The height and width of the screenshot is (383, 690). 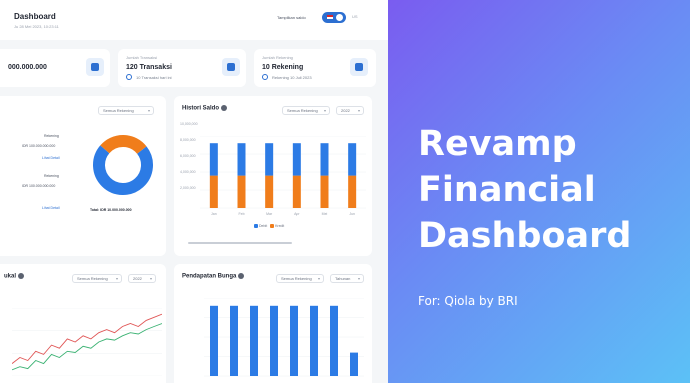 What do you see at coordinates (95, 67) in the screenshot?
I see `wallet-icon` at bounding box center [95, 67].